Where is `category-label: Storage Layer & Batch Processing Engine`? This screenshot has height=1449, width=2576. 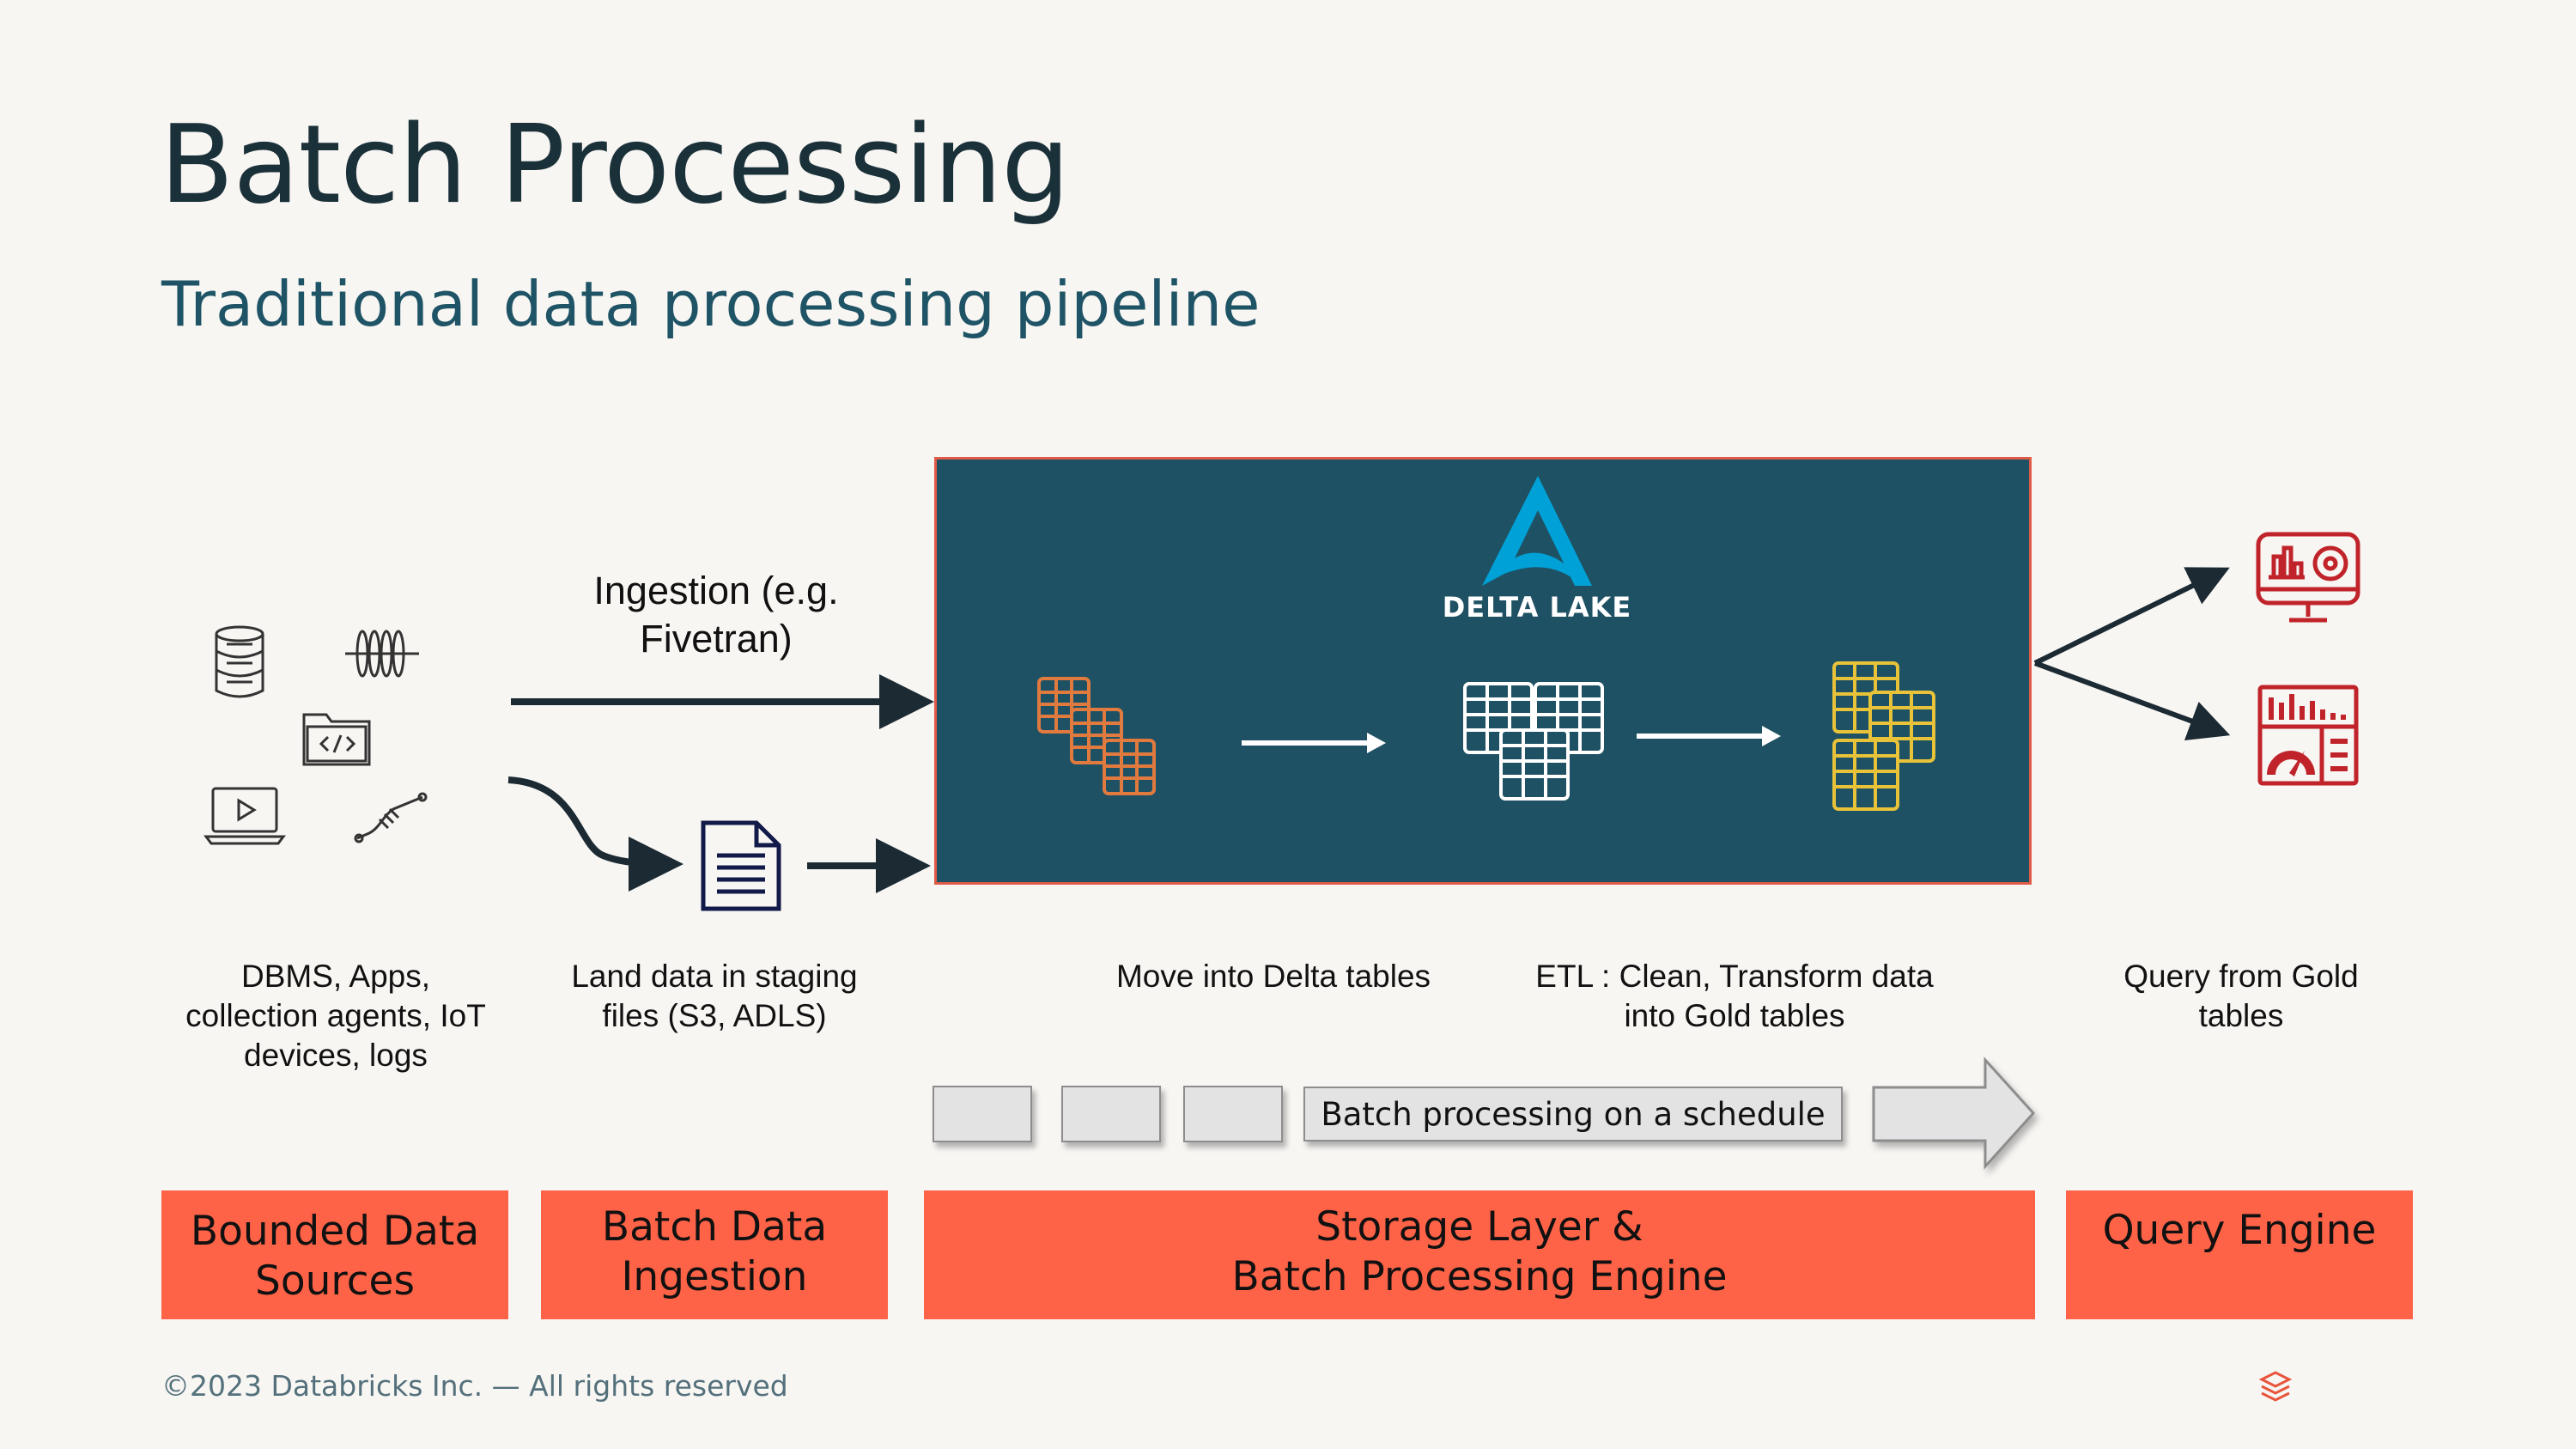 category-label: Storage Layer & Batch Processing Engine is located at coordinates (1480, 1251).